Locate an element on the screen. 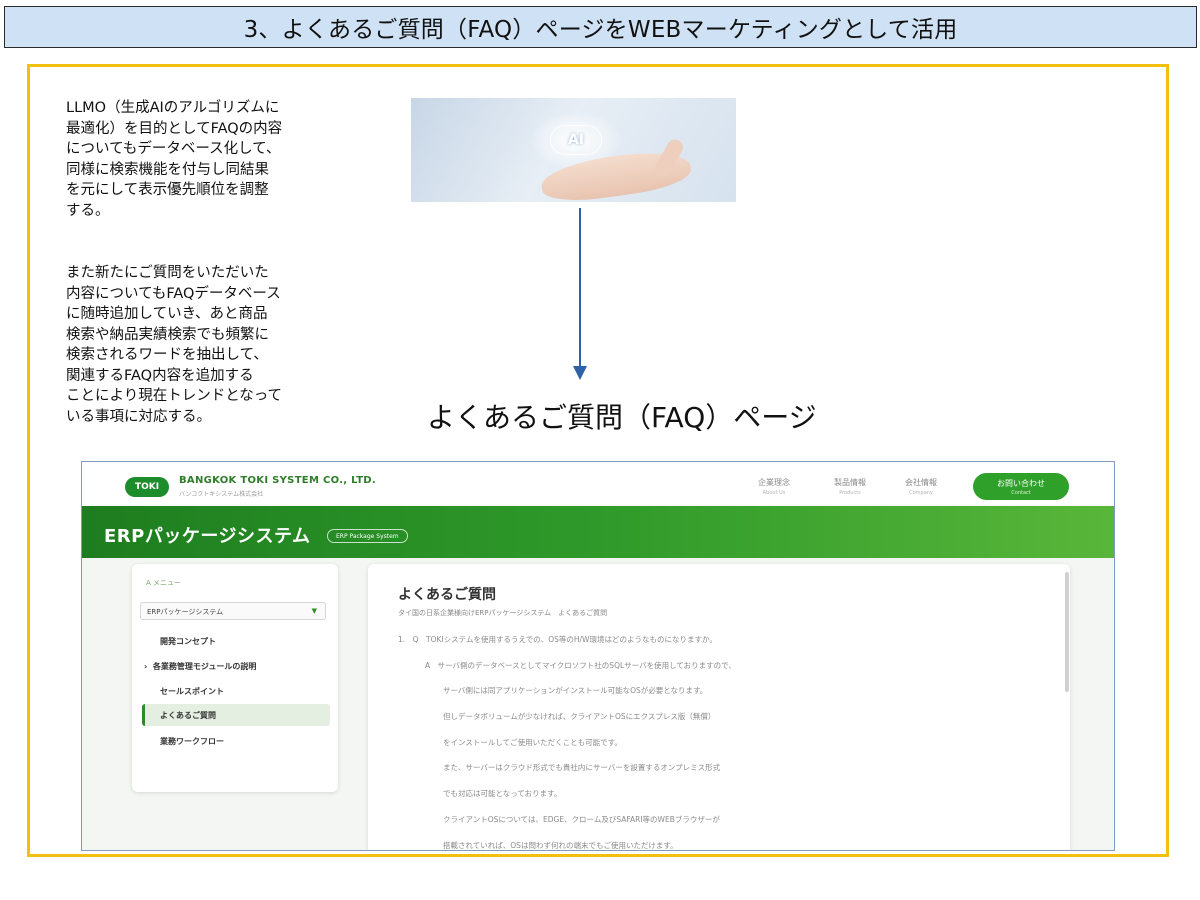 The height and width of the screenshot is (900, 1200). faq-title: よくあるご質問 is located at coordinates (447, 595).